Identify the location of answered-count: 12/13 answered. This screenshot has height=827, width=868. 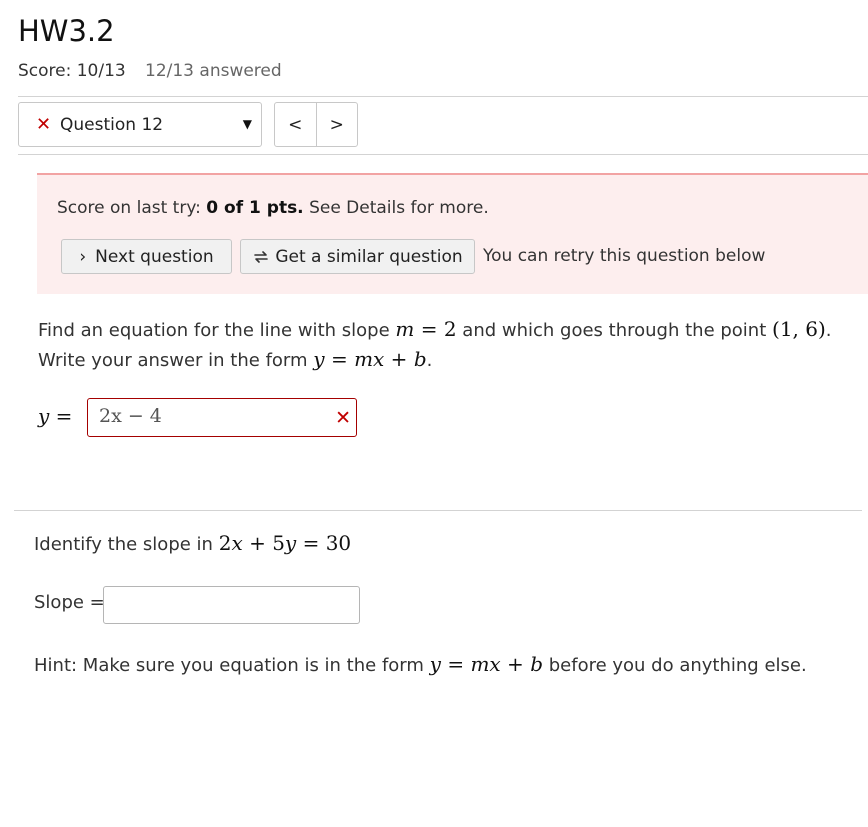
(213, 71).